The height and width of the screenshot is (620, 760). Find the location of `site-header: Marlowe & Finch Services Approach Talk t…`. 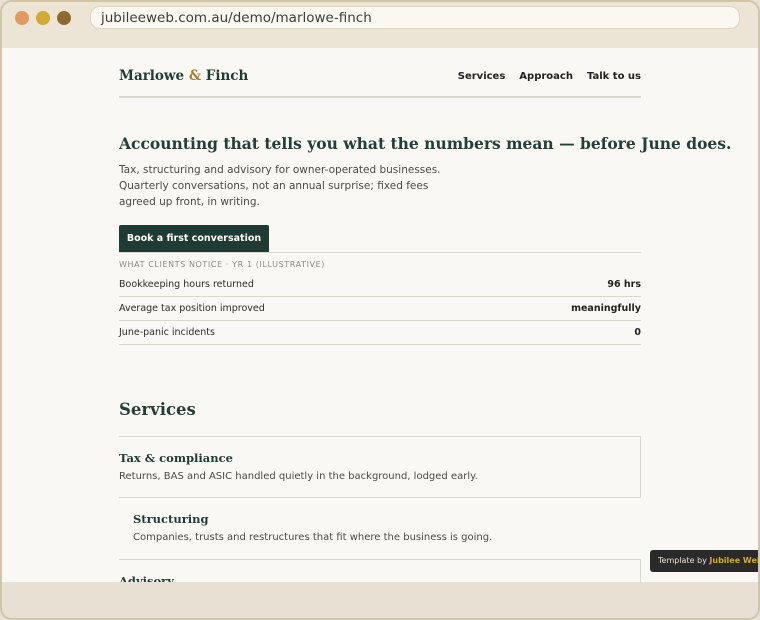

site-header: Marlowe & Finch Services Approach Talk t… is located at coordinates (380, 73).